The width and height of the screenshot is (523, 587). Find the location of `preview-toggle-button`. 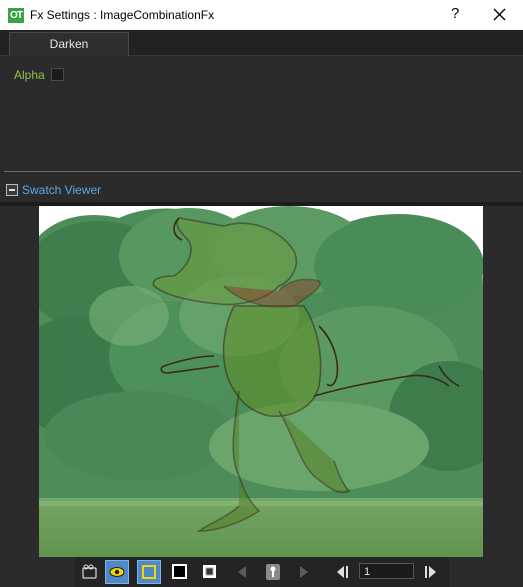

preview-toggle-button is located at coordinates (117, 572).